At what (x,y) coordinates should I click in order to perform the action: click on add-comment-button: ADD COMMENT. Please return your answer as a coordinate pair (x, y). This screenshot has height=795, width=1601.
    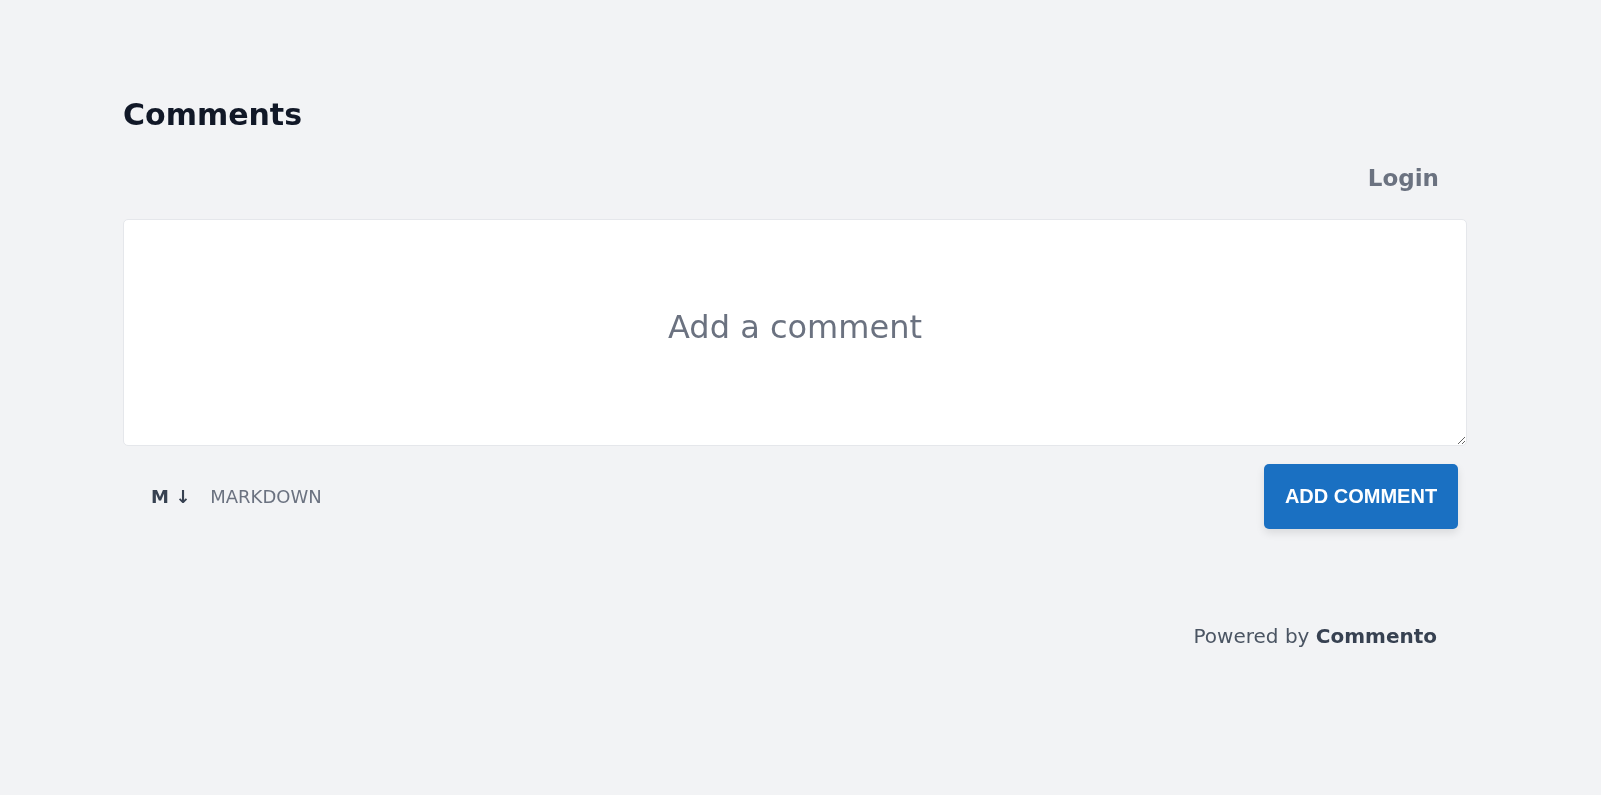
    Looking at the image, I should click on (1361, 496).